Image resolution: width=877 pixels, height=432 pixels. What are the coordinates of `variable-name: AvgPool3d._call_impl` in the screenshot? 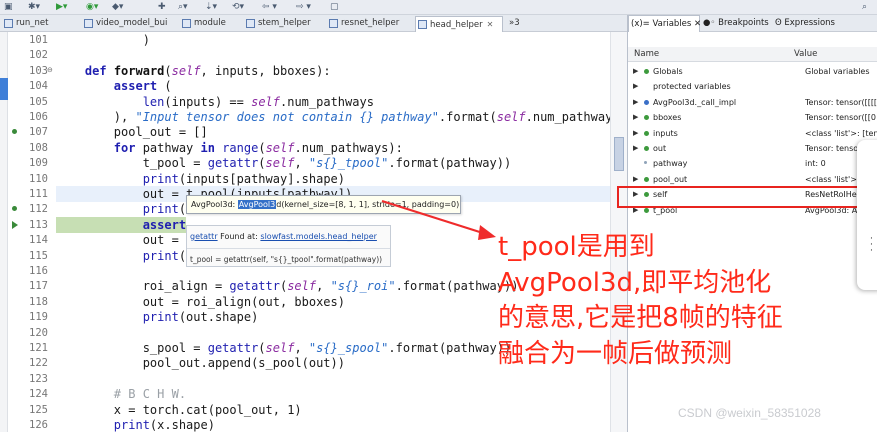 It's located at (695, 102).